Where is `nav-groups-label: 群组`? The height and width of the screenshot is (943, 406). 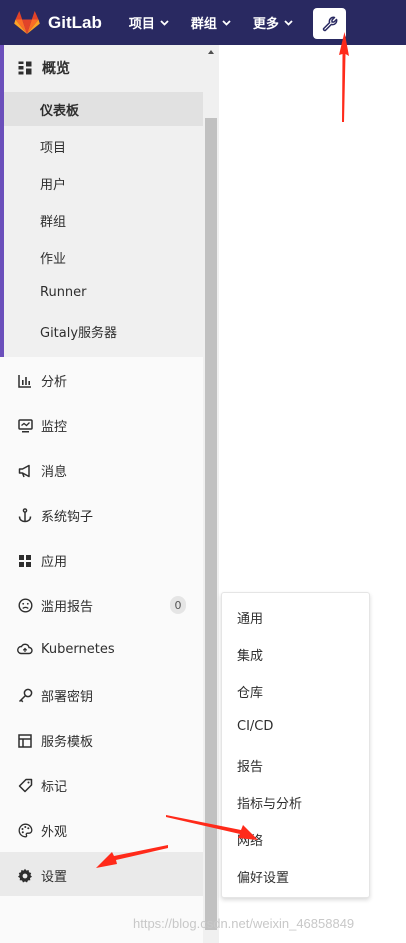
nav-groups-label: 群组 is located at coordinates (203, 24).